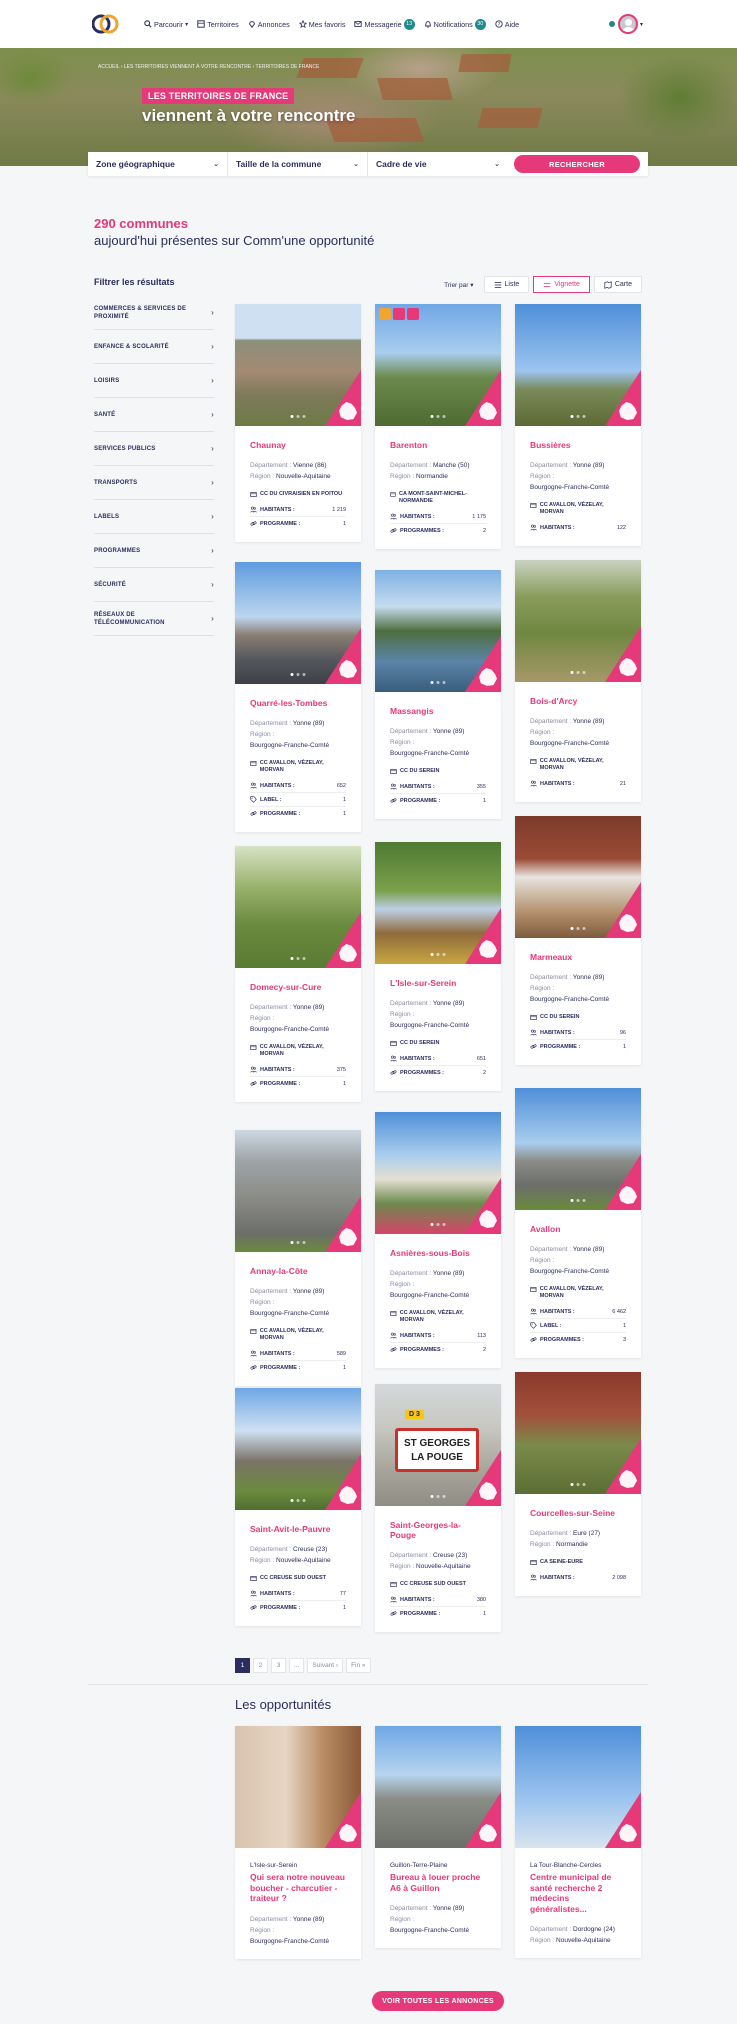 The height and width of the screenshot is (2024, 737). I want to click on filter-transports: TRANSPORTS ›, so click(154, 483).